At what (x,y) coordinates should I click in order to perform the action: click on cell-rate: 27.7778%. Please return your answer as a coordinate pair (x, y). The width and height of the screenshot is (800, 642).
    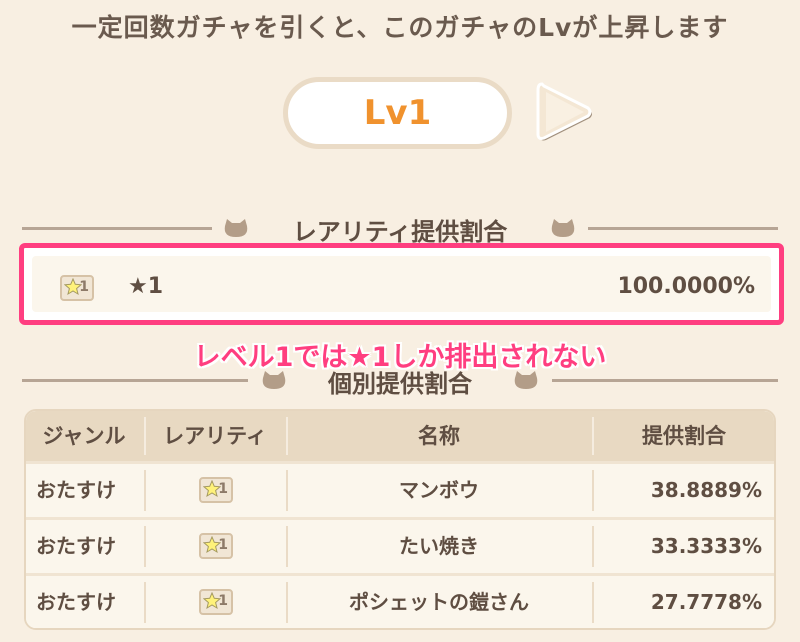
    Looking at the image, I should click on (706, 602).